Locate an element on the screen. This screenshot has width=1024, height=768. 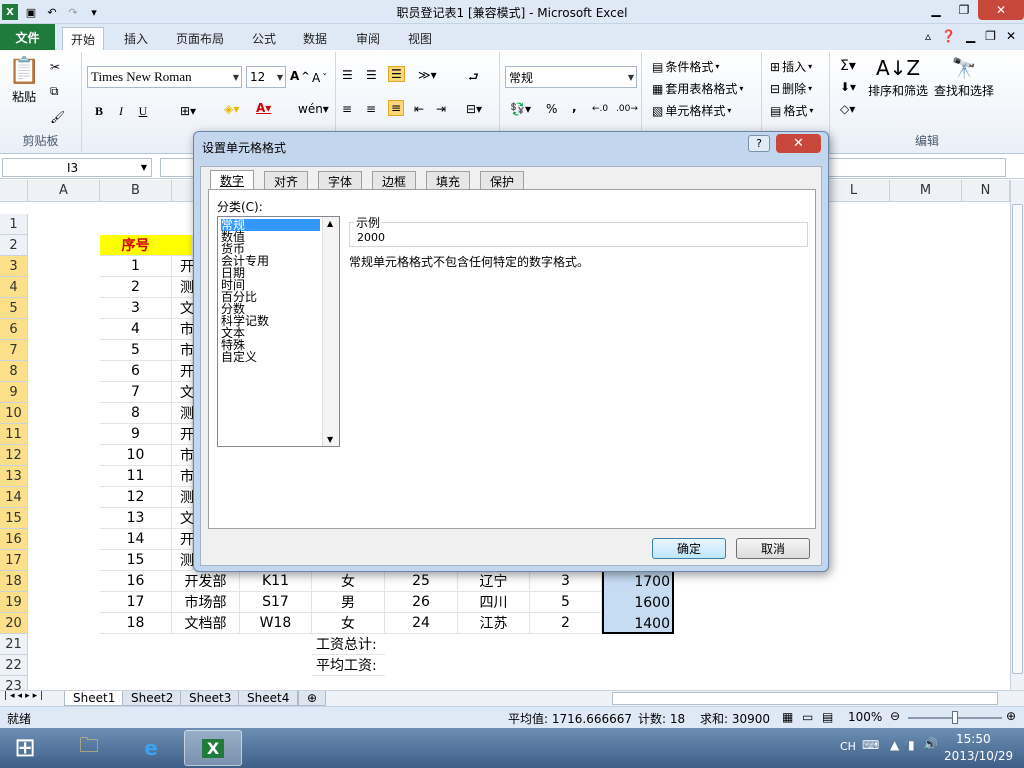
years-cell: 5 is located at coordinates (566, 602).